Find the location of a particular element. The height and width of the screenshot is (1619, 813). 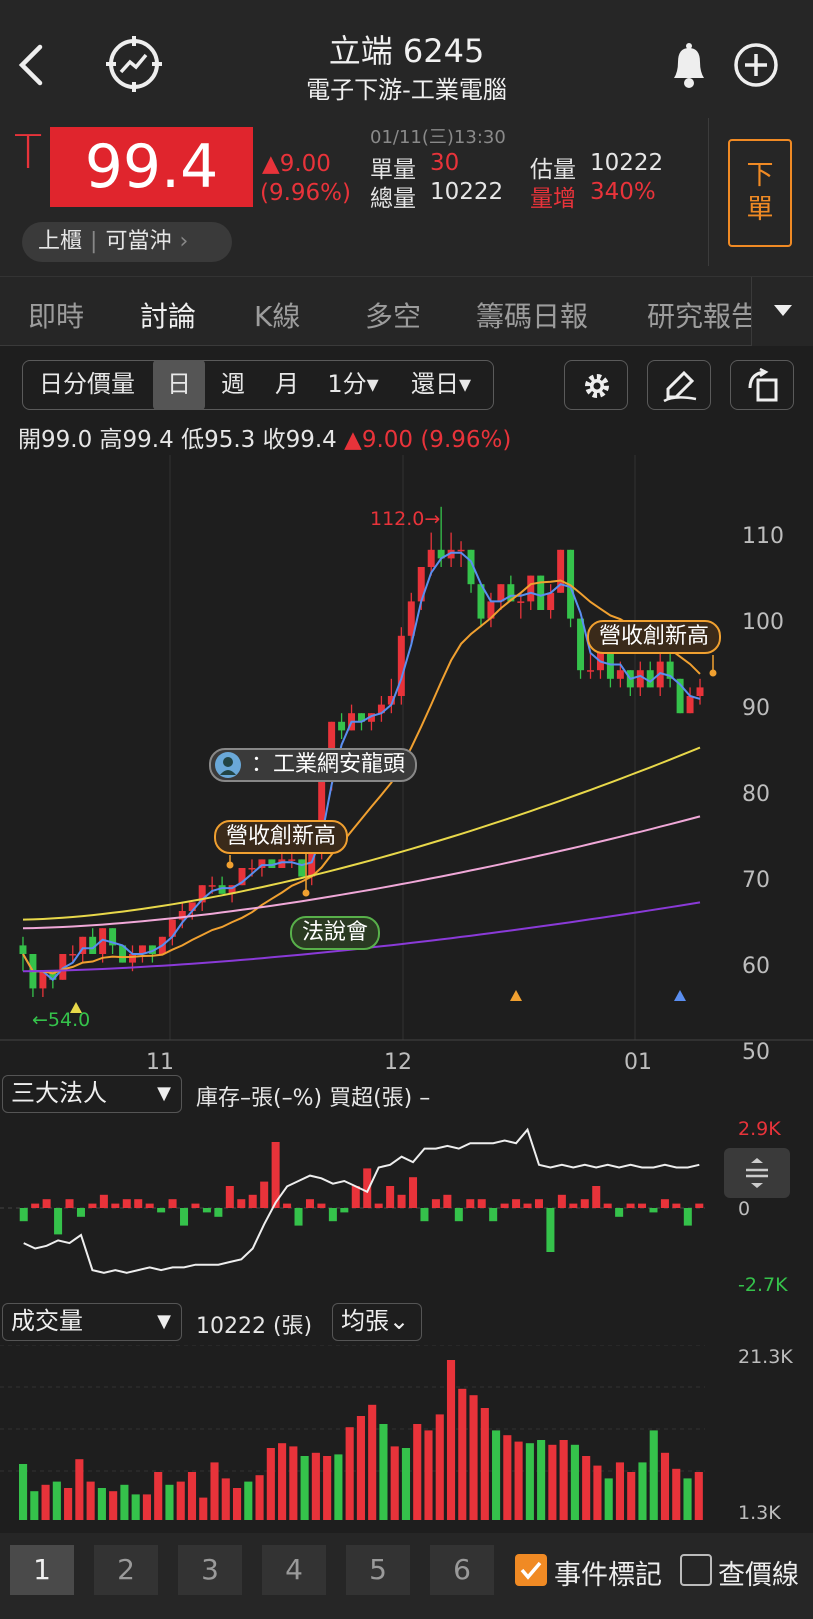

order-button: 下單 is located at coordinates (760, 193).